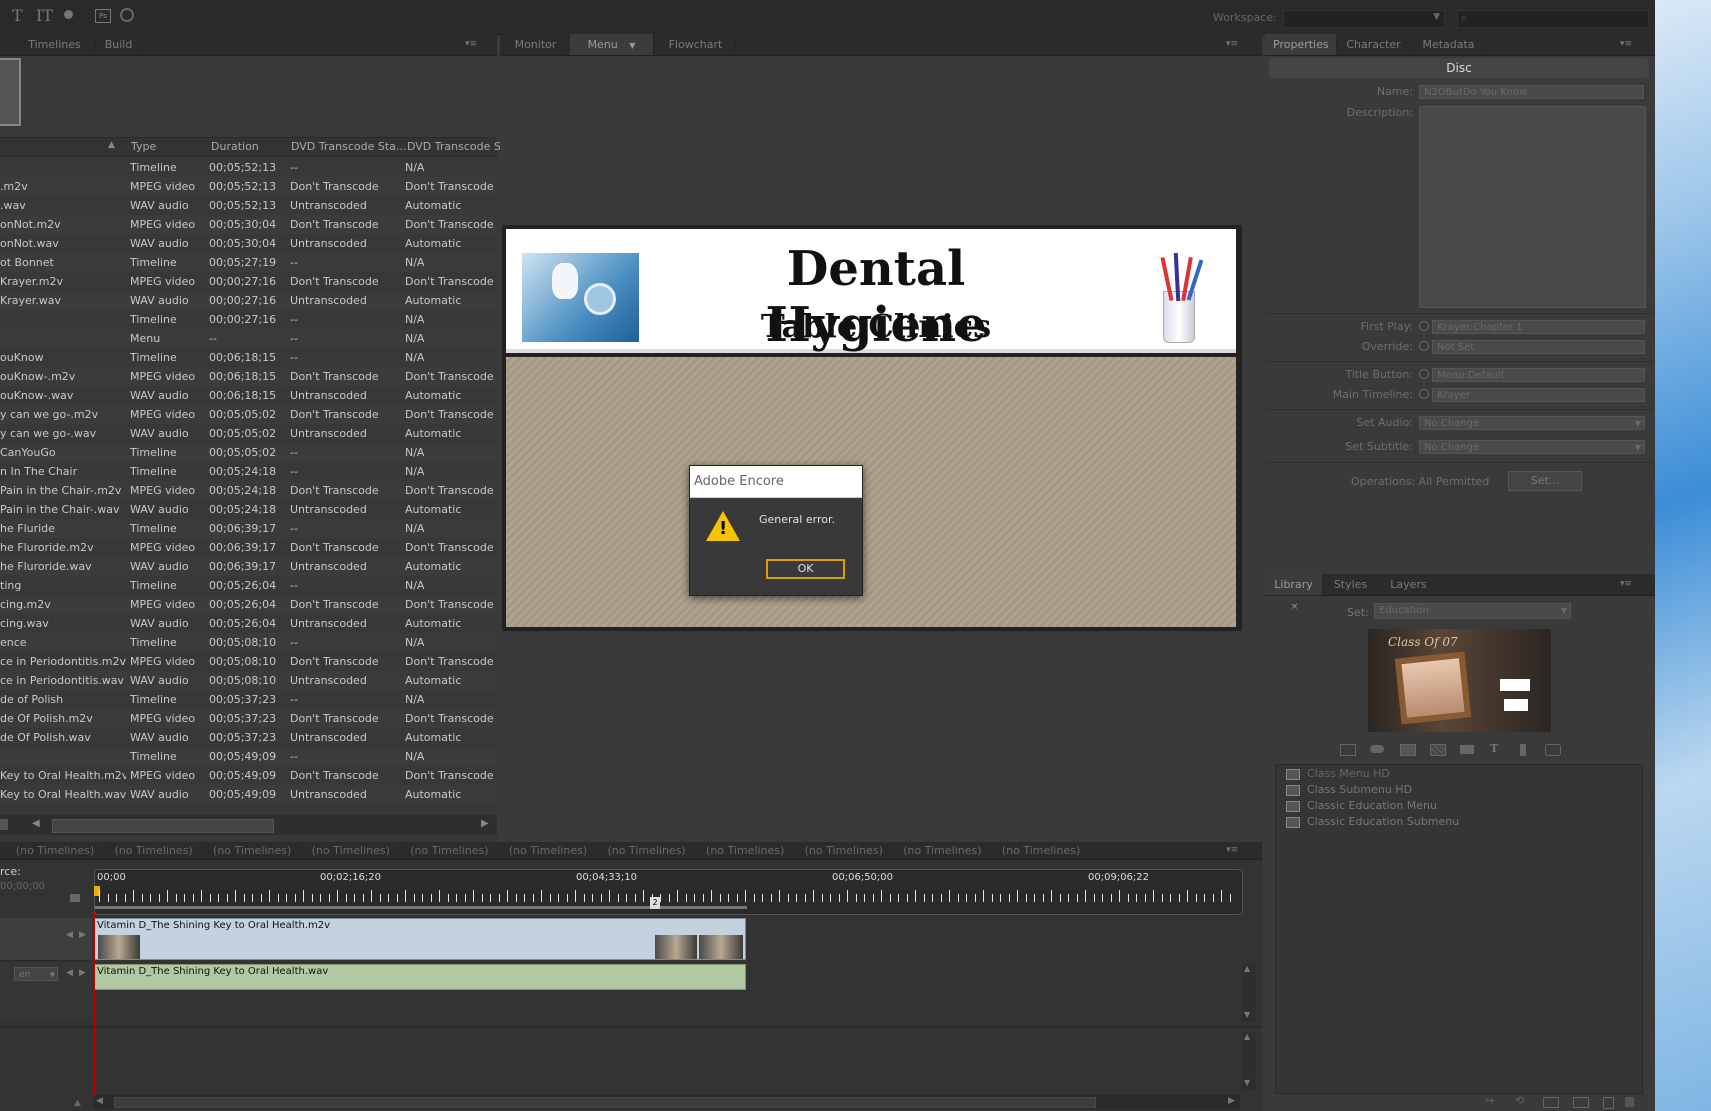 The height and width of the screenshot is (1111, 1711). I want to click on timeline-horizontal-scrollbar: ◀ ▶, so click(667, 1102).